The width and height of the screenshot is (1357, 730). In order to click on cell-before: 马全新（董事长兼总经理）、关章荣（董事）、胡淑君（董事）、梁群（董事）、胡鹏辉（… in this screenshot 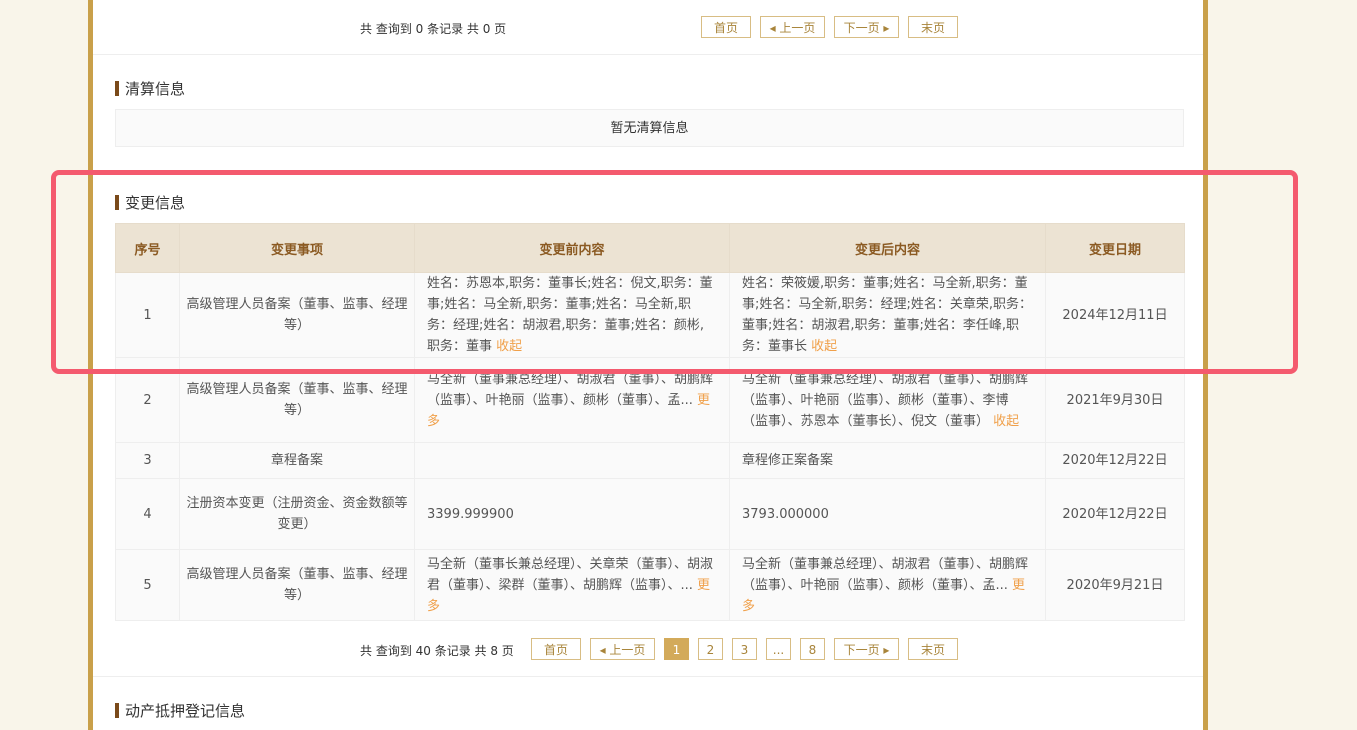, I will do `click(572, 585)`.